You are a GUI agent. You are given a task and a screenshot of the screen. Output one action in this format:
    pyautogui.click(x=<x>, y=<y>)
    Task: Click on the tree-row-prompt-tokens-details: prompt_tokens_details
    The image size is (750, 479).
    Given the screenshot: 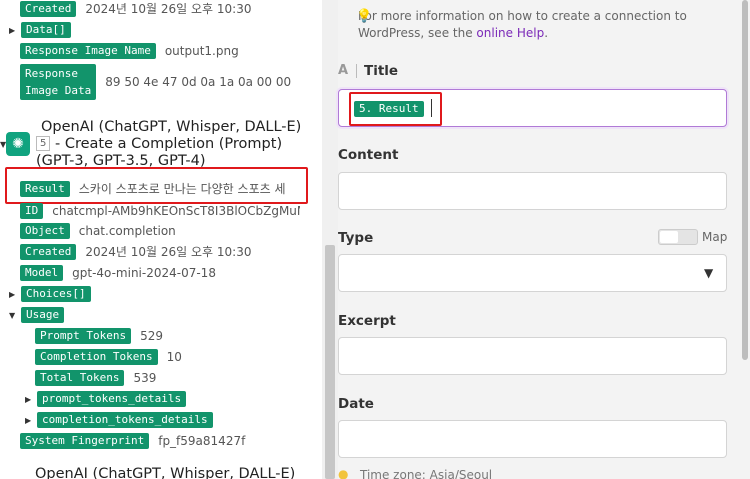 What is the action you would take?
    pyautogui.click(x=106, y=399)
    